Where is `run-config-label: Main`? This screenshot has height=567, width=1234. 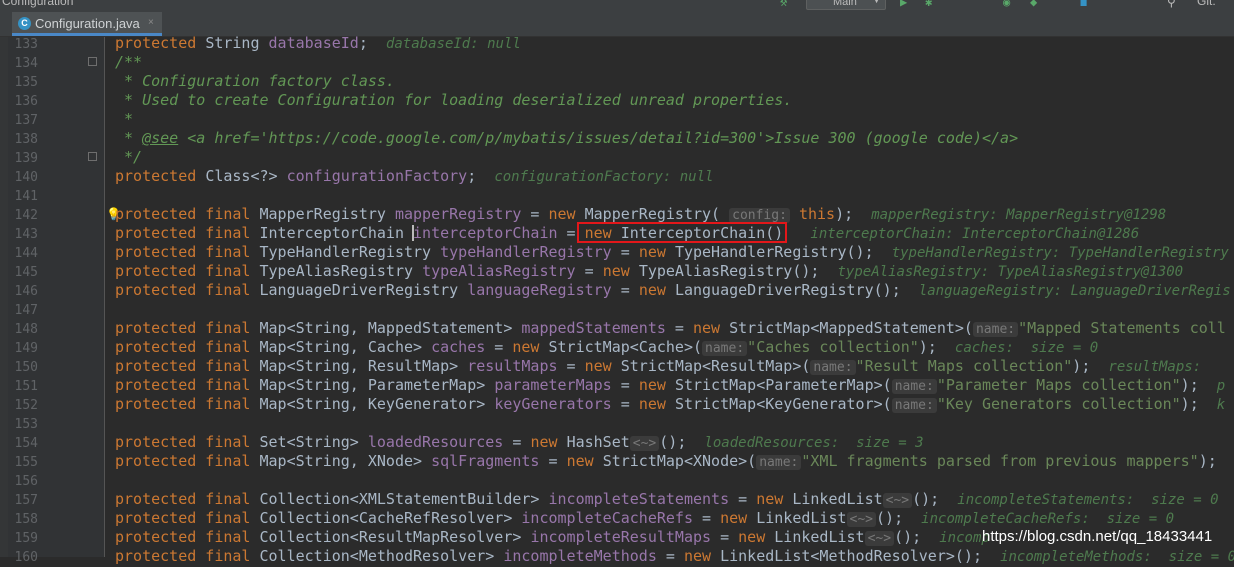
run-config-label: Main is located at coordinates (845, 4).